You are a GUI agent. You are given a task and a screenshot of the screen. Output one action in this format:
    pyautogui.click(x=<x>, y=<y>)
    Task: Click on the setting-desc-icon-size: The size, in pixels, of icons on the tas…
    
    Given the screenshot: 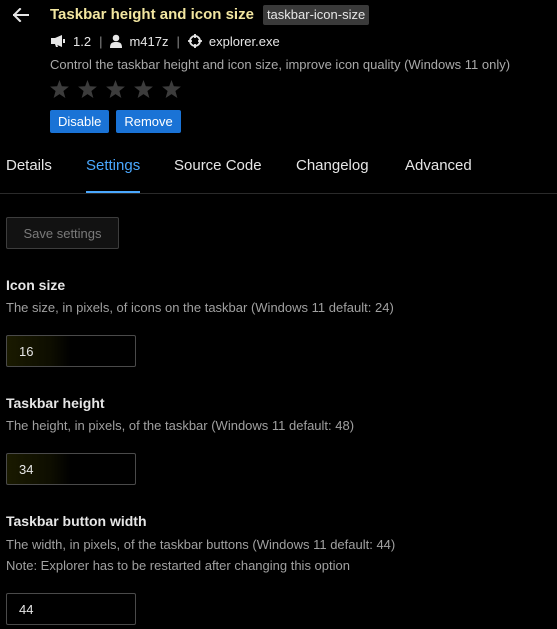 What is the action you would take?
    pyautogui.click(x=200, y=307)
    